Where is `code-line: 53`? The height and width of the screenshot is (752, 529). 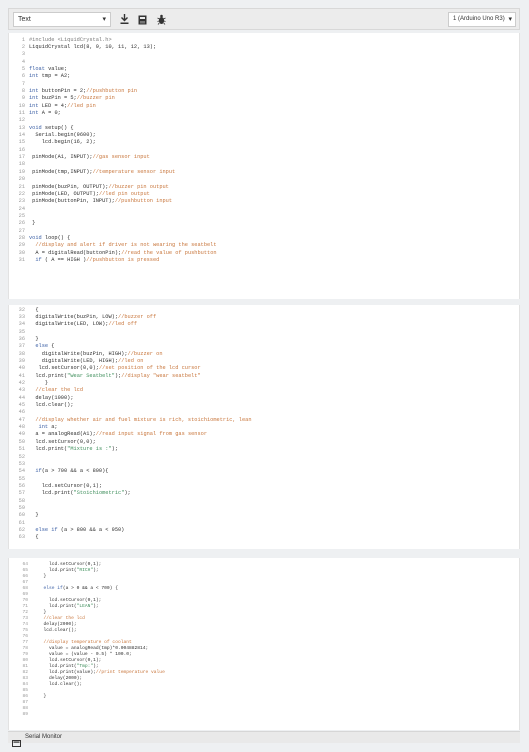 code-line: 53 is located at coordinates (264, 464).